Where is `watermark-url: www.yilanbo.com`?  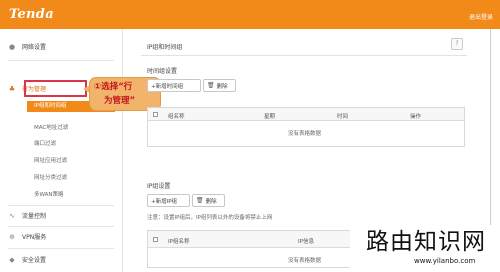 watermark-url: www.yilanbo.com is located at coordinates (445, 261).